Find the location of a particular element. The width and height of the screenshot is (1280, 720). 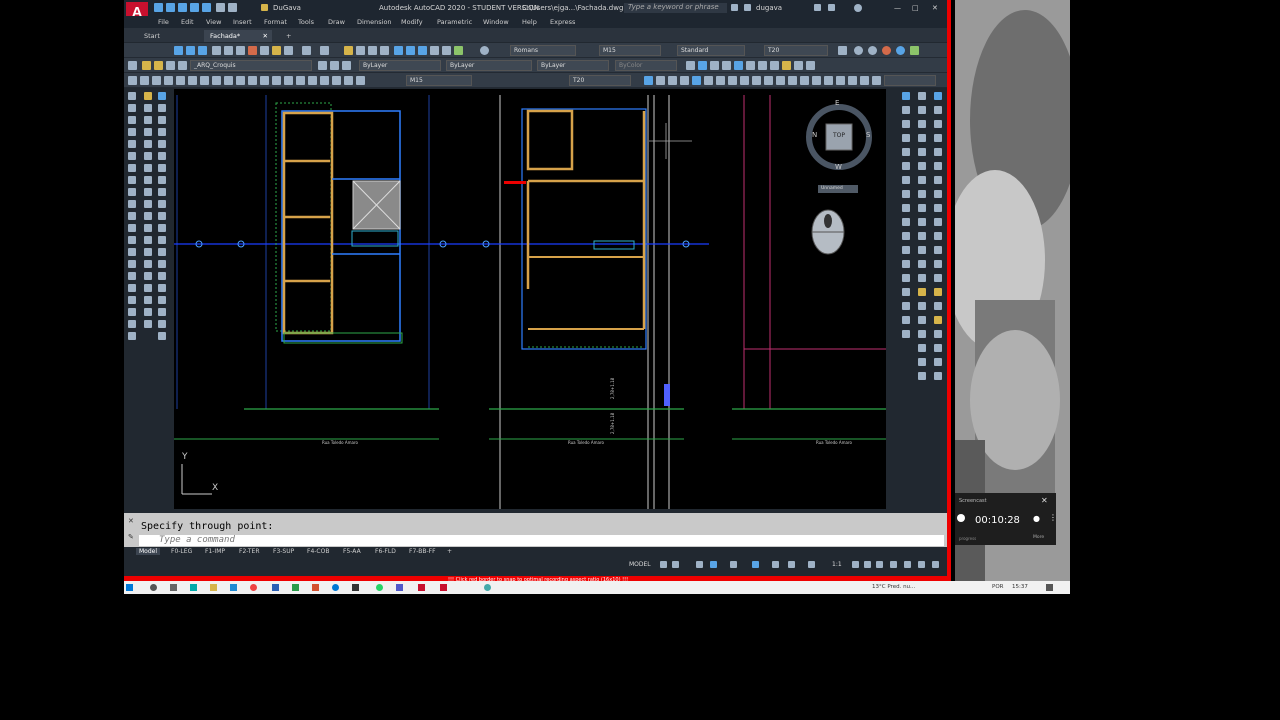

grid-icon is located at coordinates (663, 564).